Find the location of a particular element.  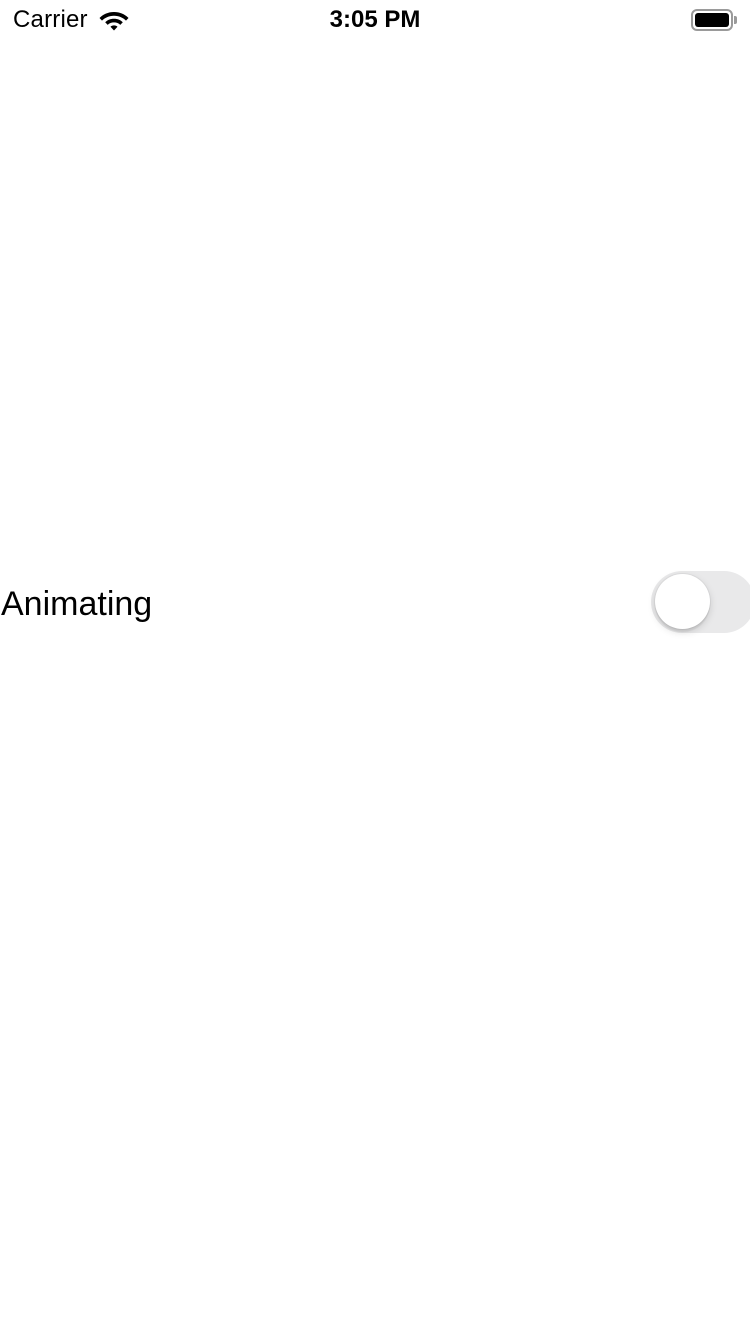

status-time: 3:05 PM is located at coordinates (375, 19).